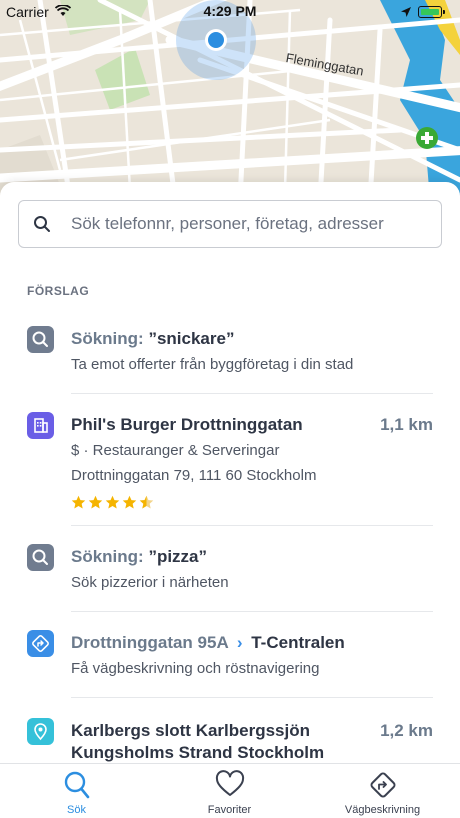 Image resolution: width=460 pixels, height=818 pixels. Describe the element at coordinates (406, 730) in the screenshot. I see `distance-label: 1,2 km` at that location.